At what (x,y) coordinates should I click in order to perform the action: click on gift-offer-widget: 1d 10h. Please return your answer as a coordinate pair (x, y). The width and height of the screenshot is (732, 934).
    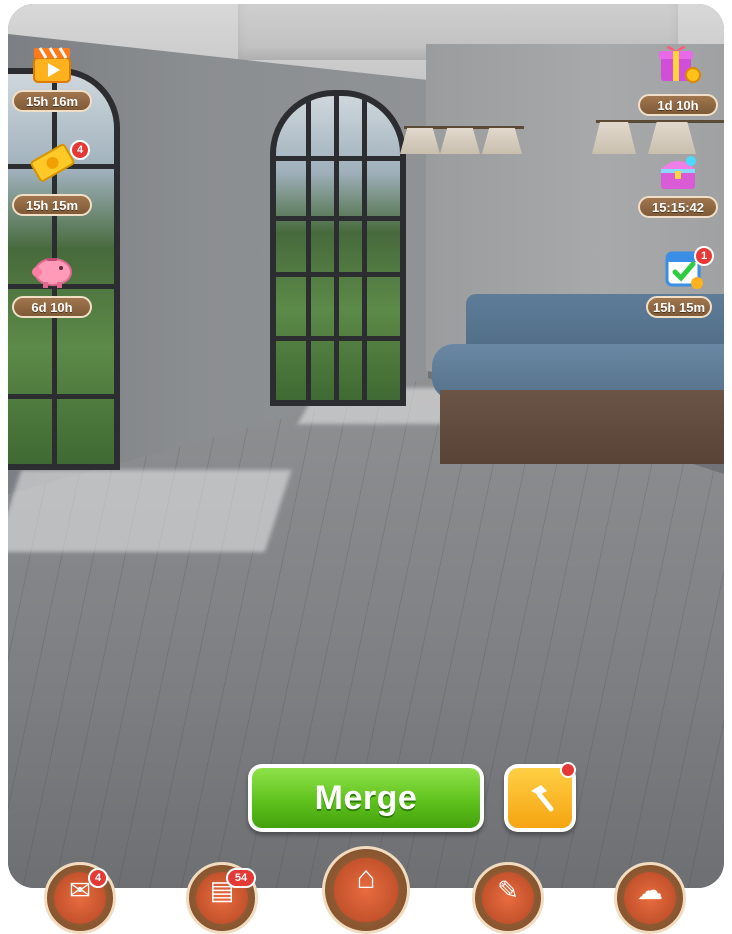
    Looking at the image, I should click on (678, 79).